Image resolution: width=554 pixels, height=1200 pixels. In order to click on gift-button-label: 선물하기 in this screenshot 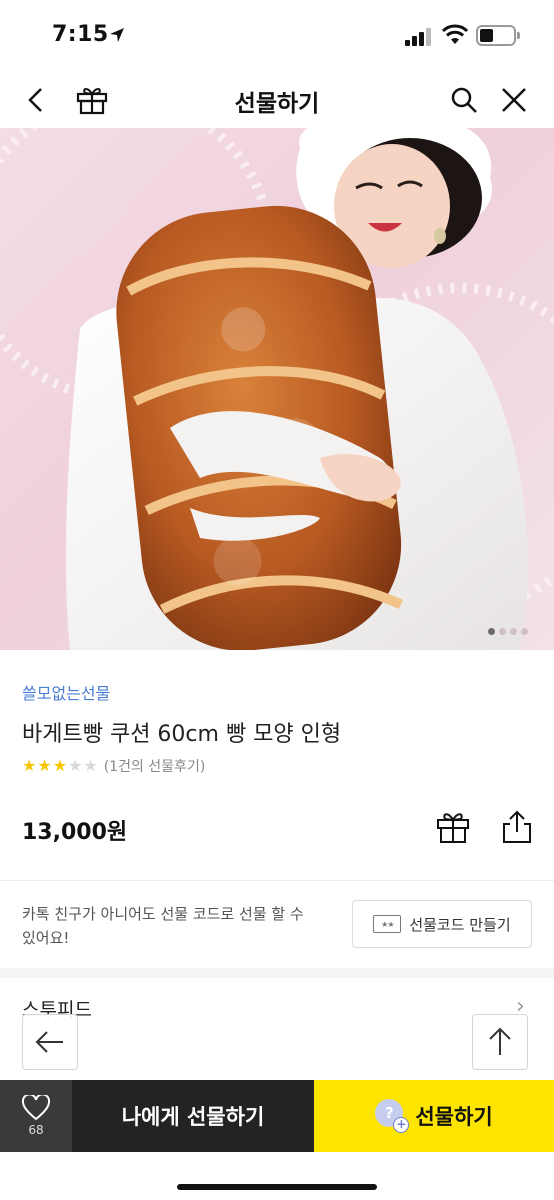, I will do `click(454, 1117)`.